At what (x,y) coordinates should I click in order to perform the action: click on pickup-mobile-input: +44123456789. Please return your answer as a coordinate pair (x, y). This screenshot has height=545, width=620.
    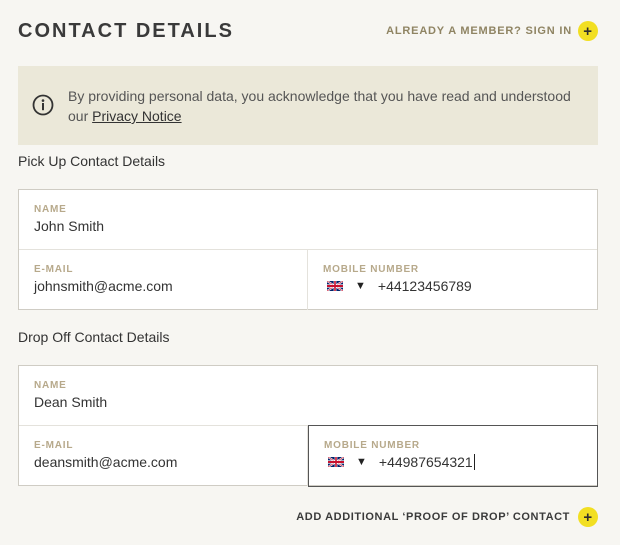
    Looking at the image, I should click on (425, 286).